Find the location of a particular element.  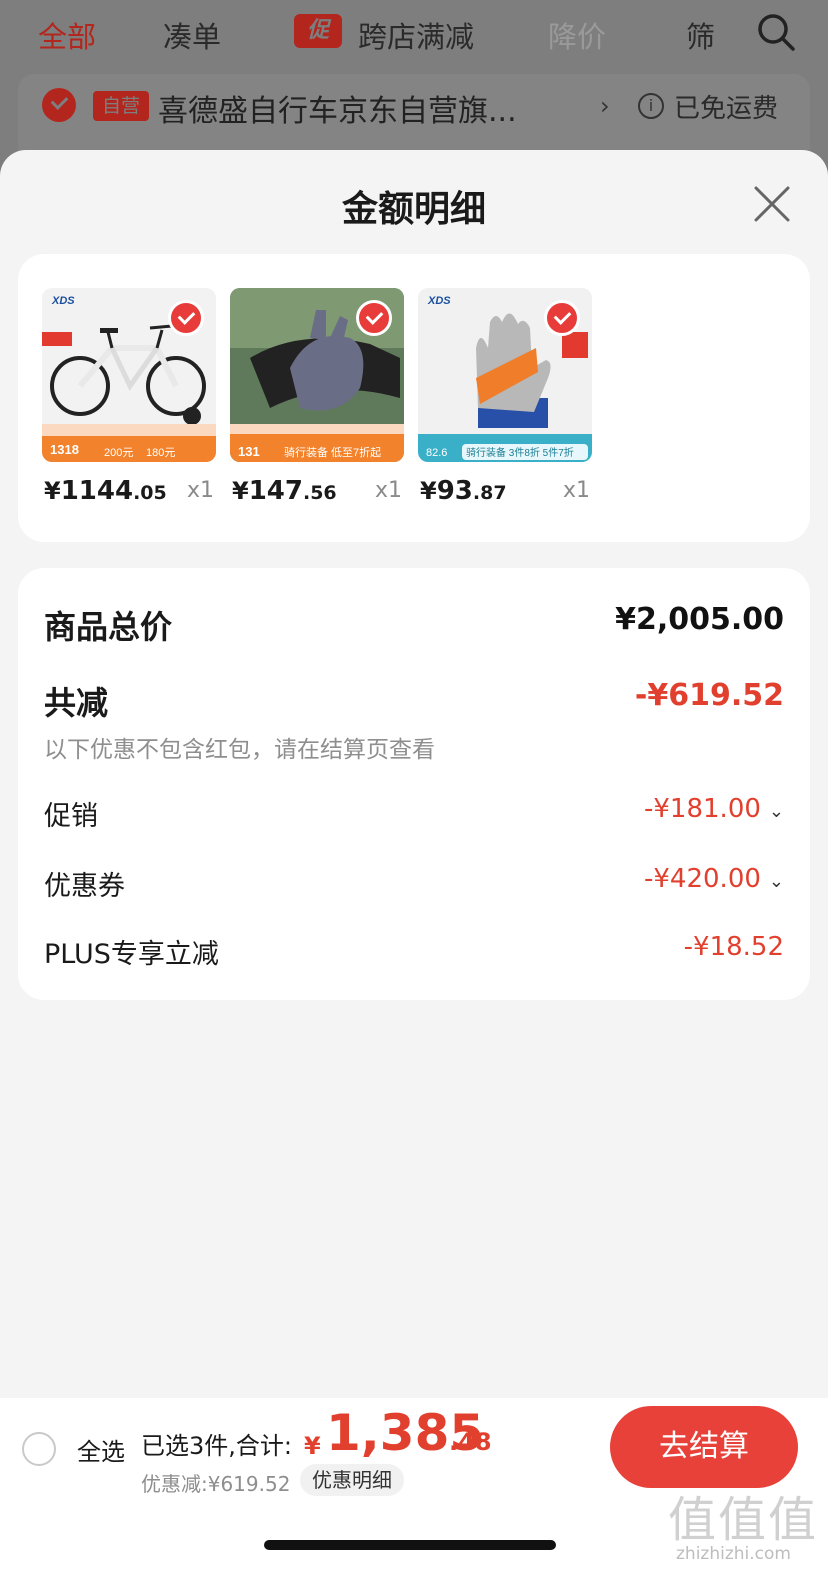

watermark-url: zhizhizhi.com is located at coordinates (733, 1554).